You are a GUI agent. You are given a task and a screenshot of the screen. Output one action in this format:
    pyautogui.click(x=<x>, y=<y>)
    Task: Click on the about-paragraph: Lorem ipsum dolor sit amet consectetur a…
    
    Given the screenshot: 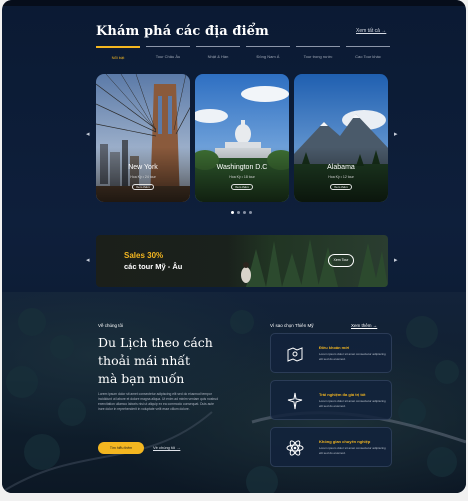 What is the action you would take?
    pyautogui.click(x=158, y=401)
    